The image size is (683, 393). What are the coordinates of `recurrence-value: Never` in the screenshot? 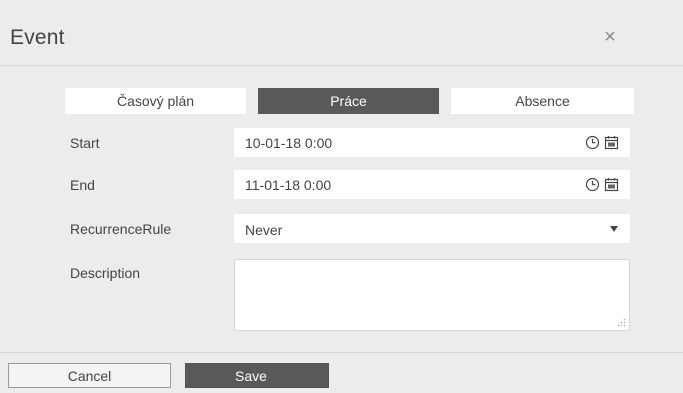 It's located at (264, 230).